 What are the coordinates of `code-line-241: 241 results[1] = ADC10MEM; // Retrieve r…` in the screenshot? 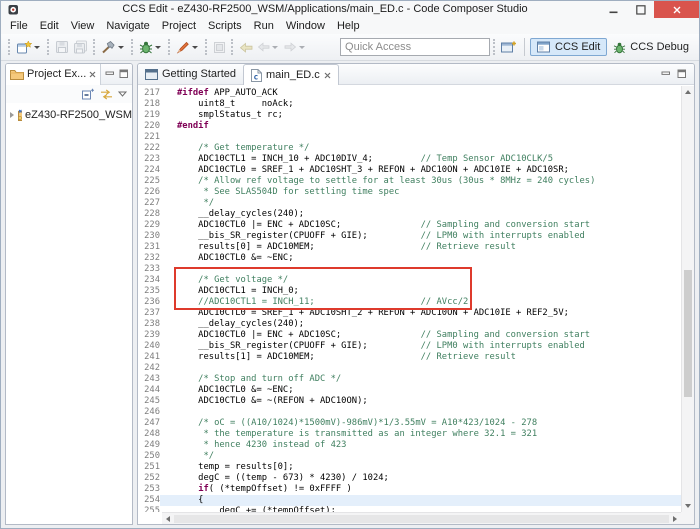 It's located at (409, 357).